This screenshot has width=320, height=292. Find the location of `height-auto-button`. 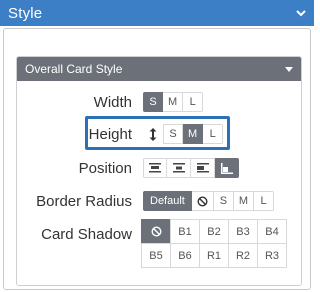

height-auto-button is located at coordinates (153, 134).